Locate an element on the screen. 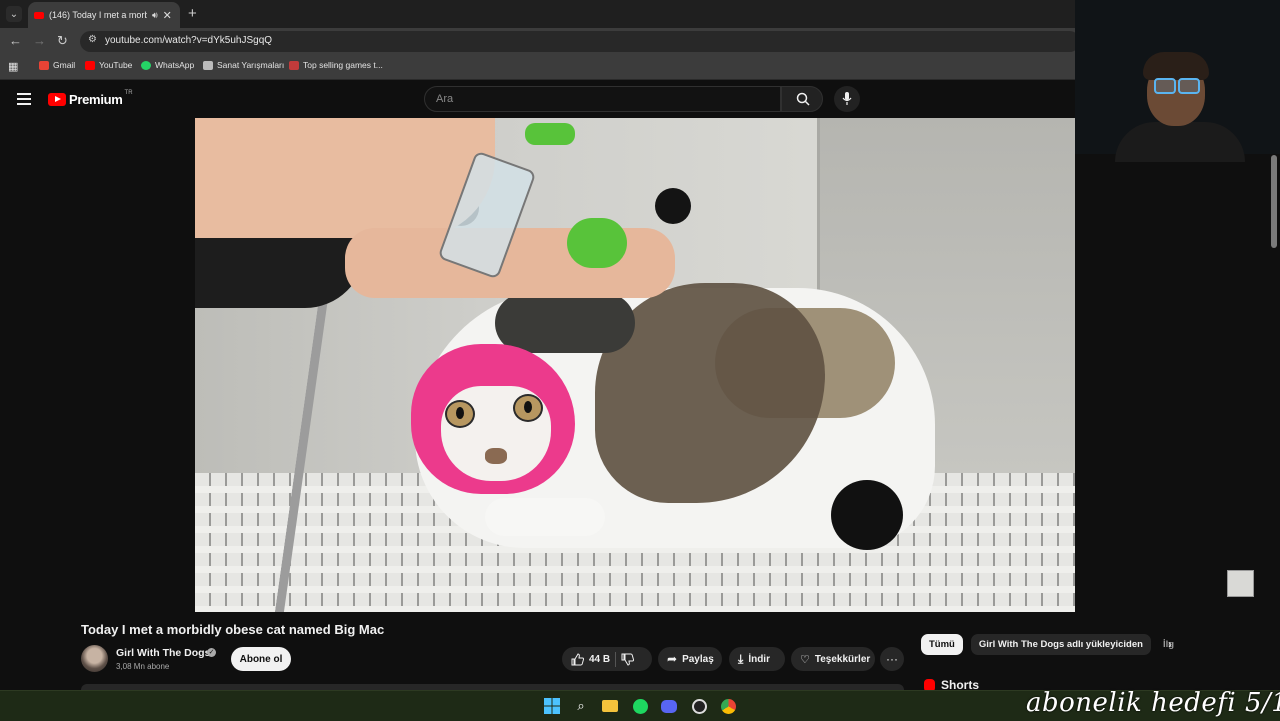  more-actions-icon: ··· is located at coordinates (892, 659).